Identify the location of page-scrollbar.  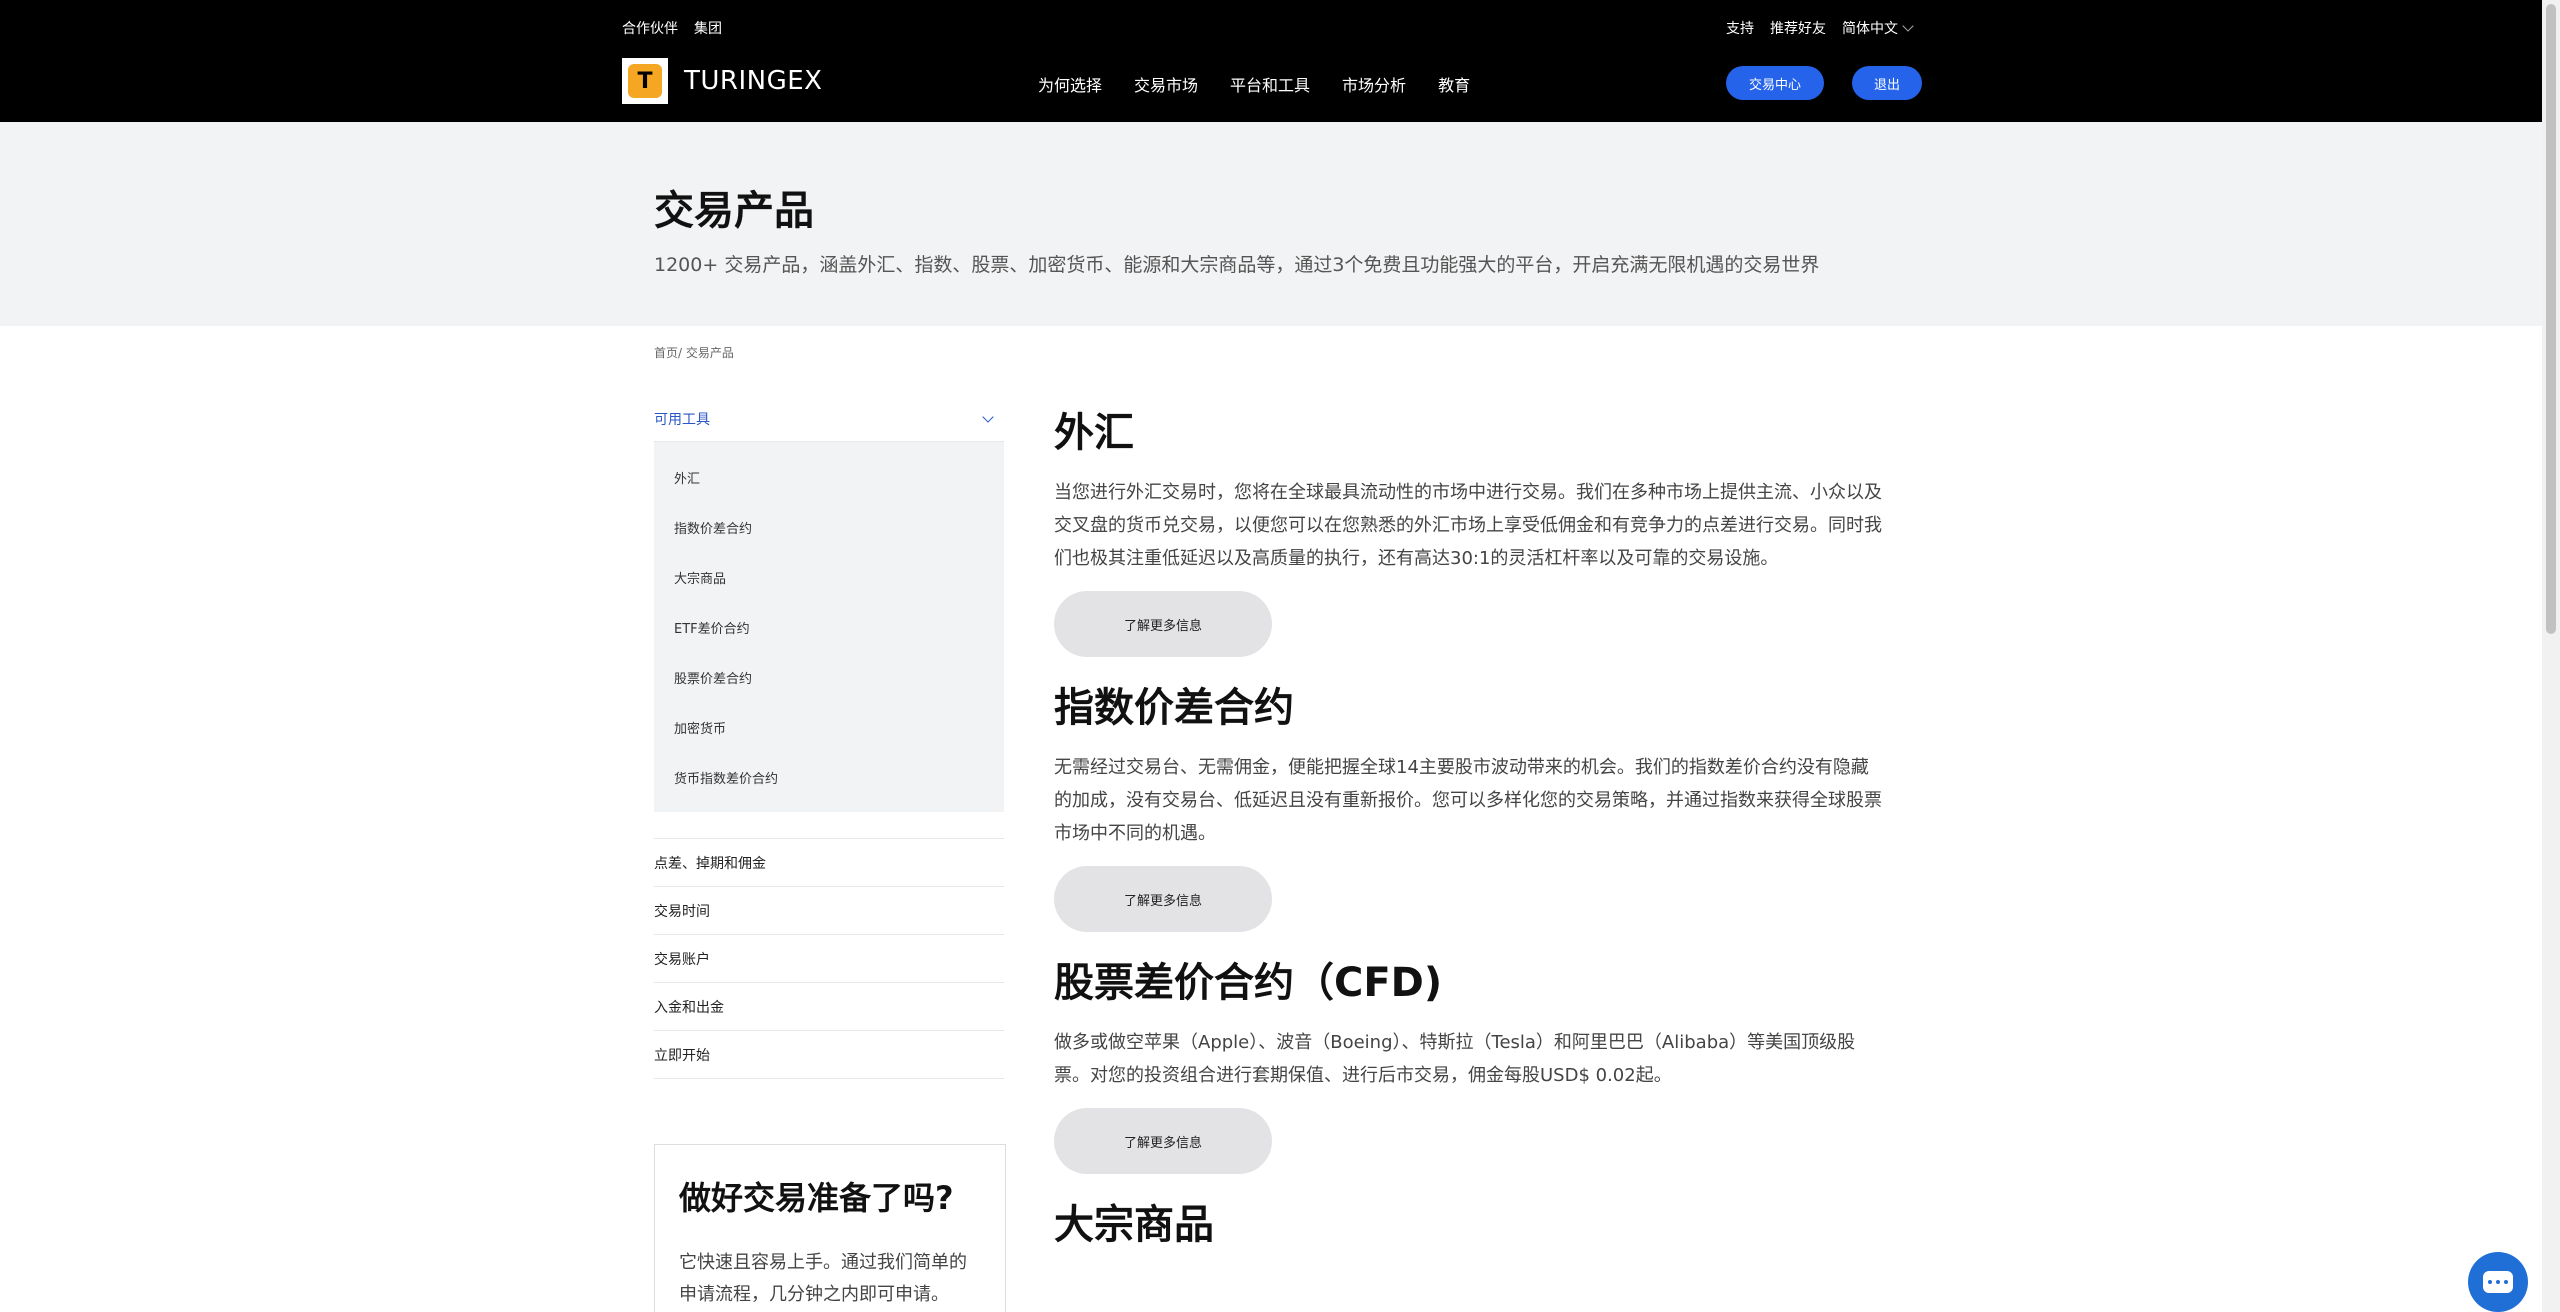
(2551, 656).